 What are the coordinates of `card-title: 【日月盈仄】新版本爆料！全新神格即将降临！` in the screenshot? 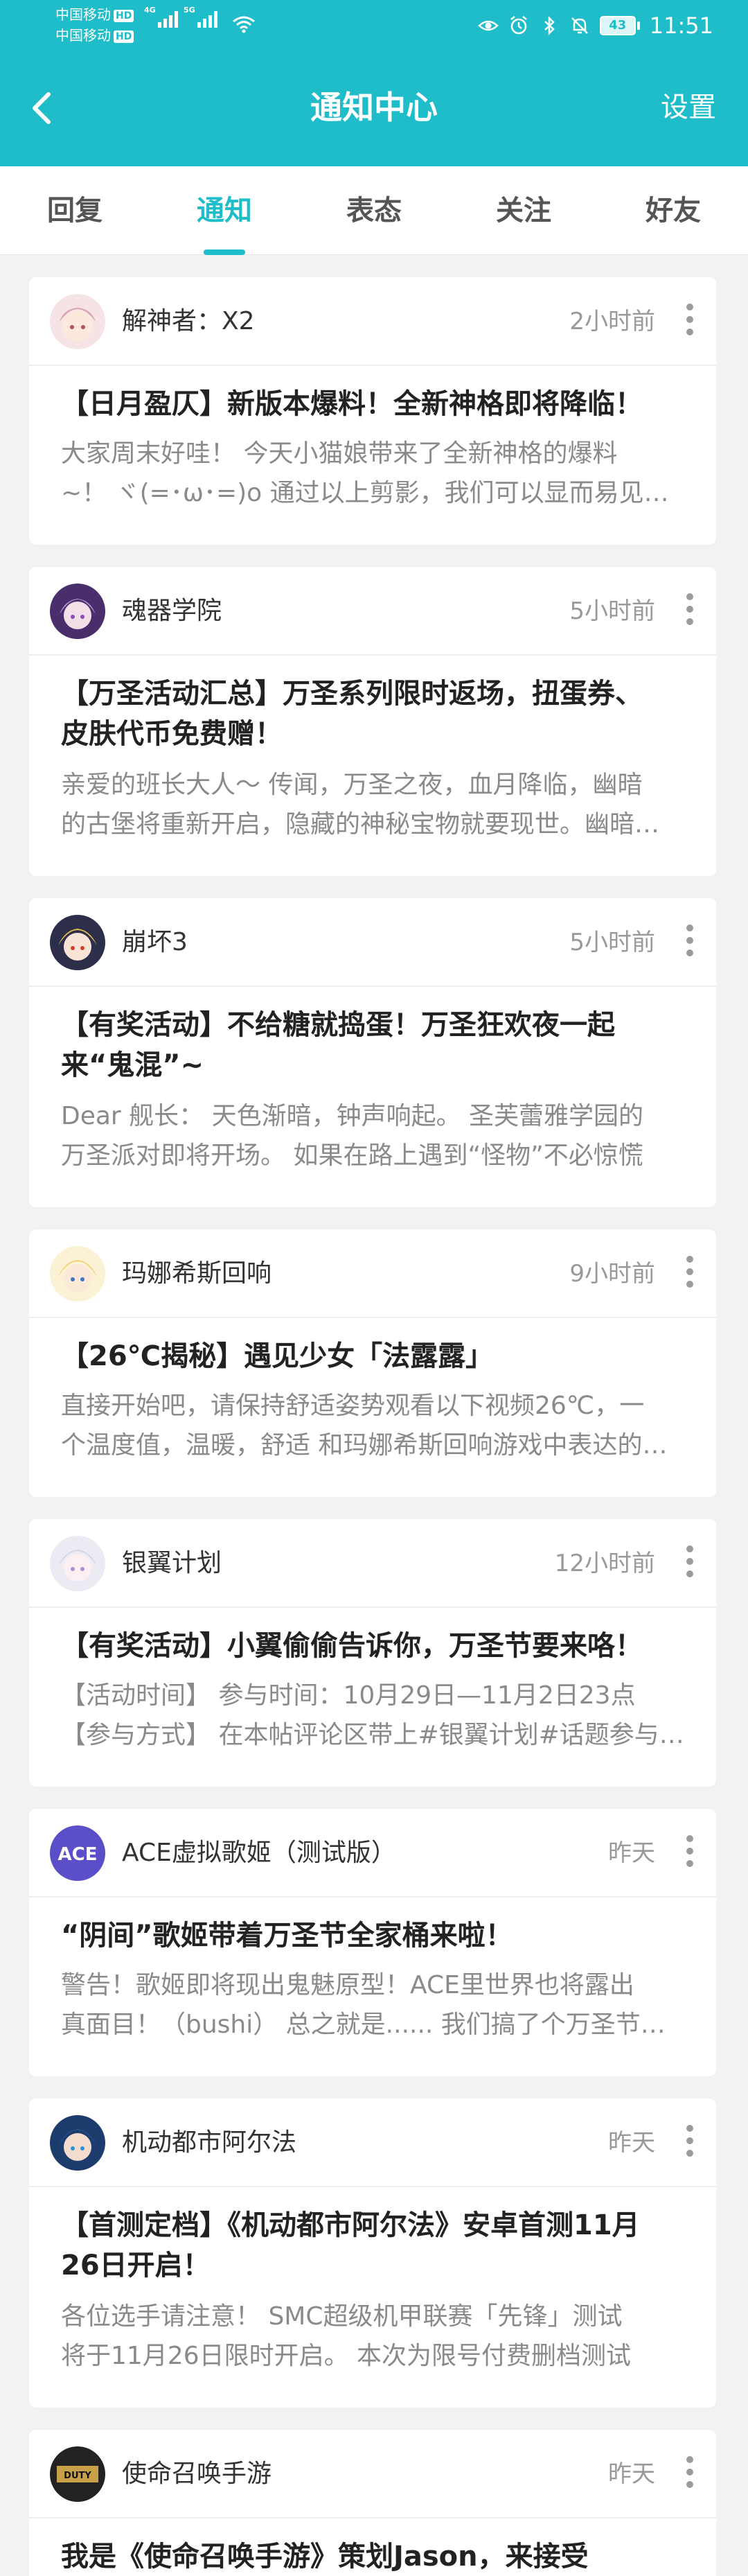 It's located at (352, 404).